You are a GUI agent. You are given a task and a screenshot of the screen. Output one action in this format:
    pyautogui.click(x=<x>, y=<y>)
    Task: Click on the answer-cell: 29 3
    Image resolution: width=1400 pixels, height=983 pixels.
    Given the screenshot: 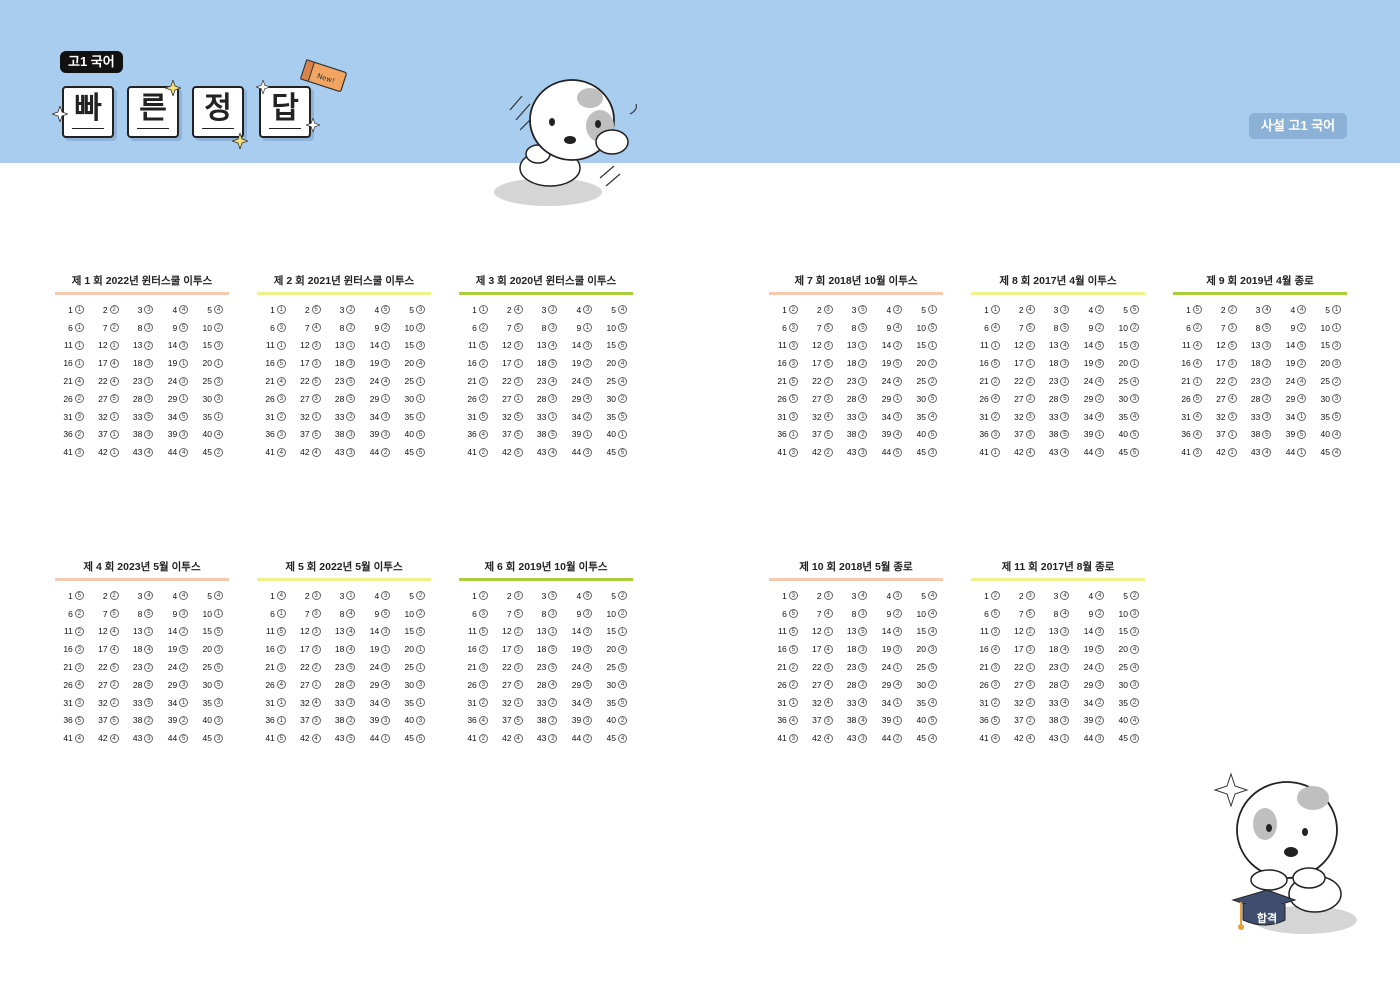 What is the action you would take?
    pyautogui.click(x=176, y=685)
    